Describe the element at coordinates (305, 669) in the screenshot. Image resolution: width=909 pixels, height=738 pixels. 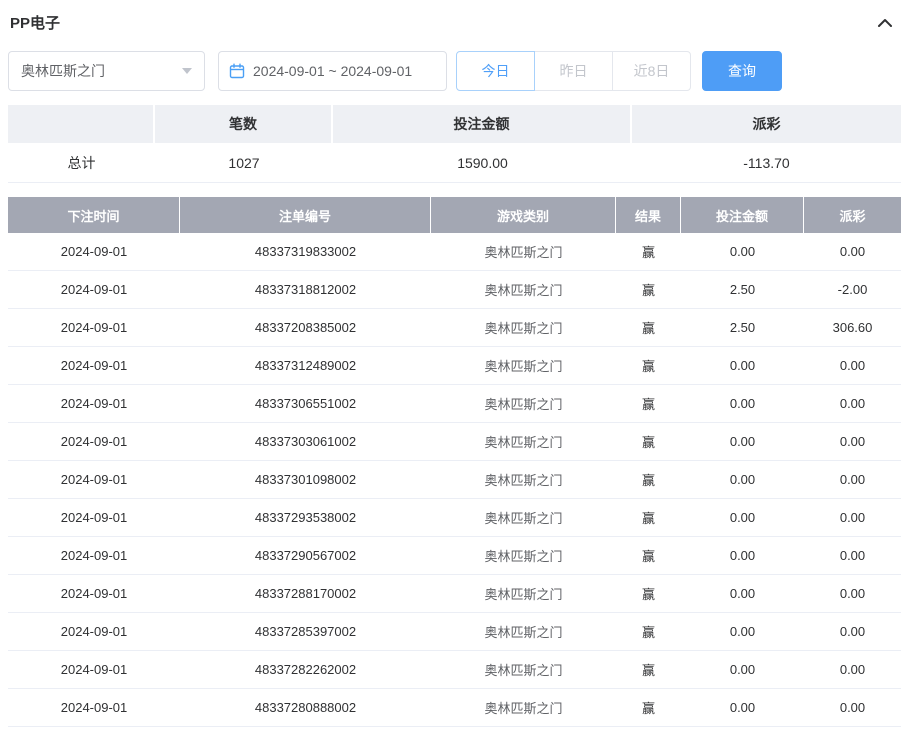
I see `cell-order-no: 48337282262002` at that location.